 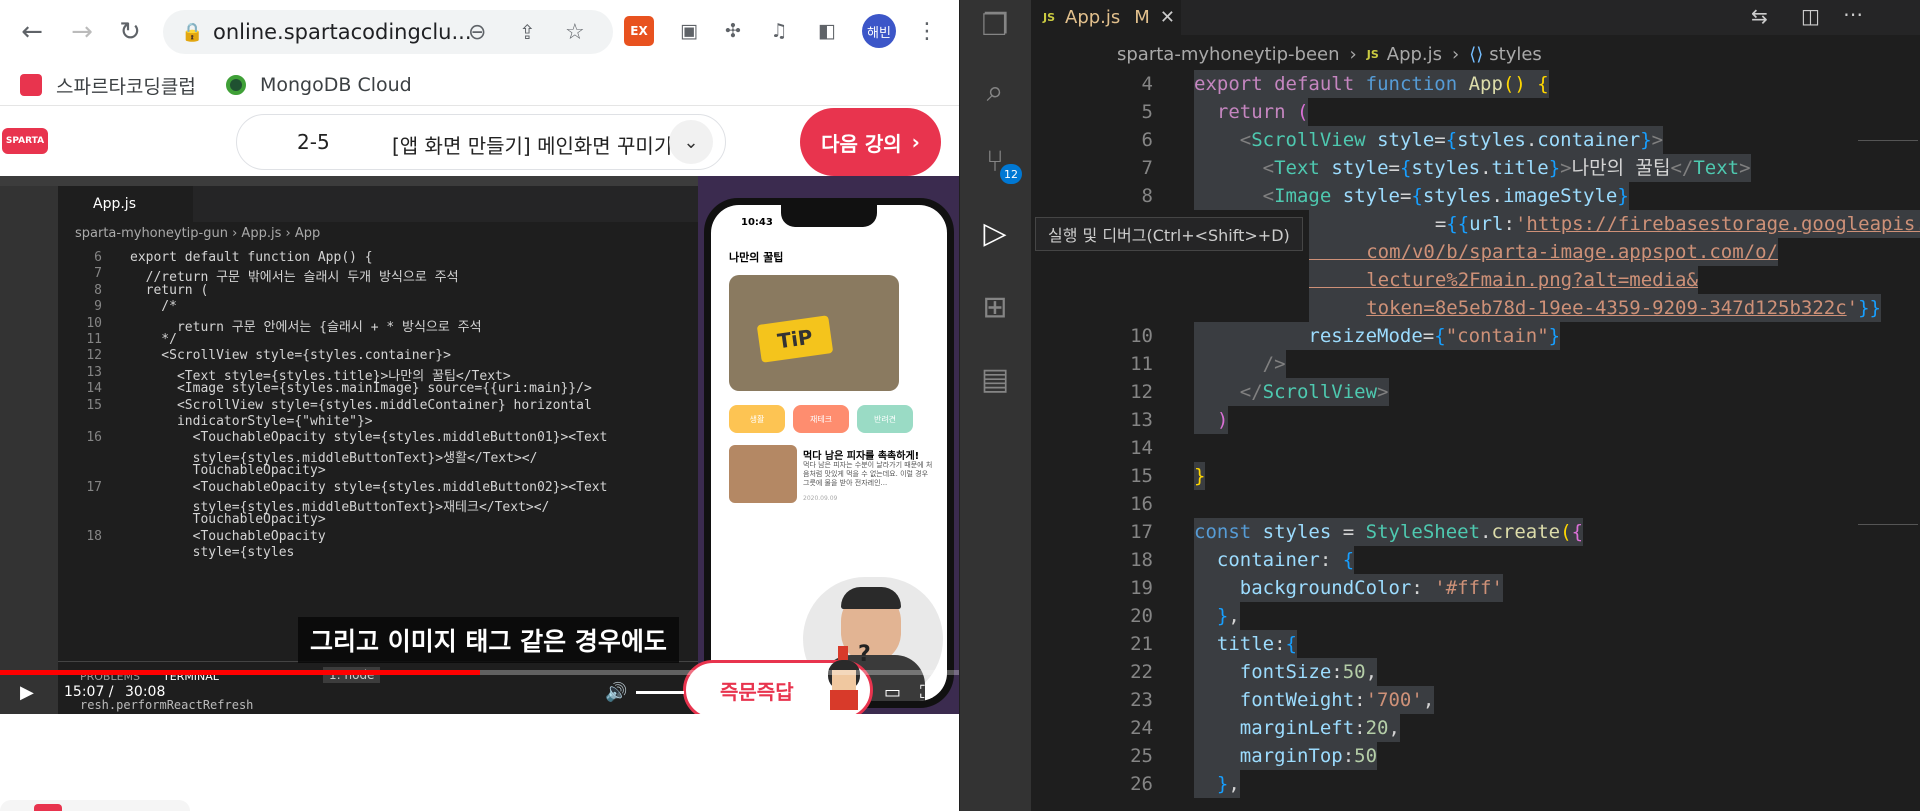 What do you see at coordinates (1142, 17) in the screenshot?
I see `tab-status: M` at bounding box center [1142, 17].